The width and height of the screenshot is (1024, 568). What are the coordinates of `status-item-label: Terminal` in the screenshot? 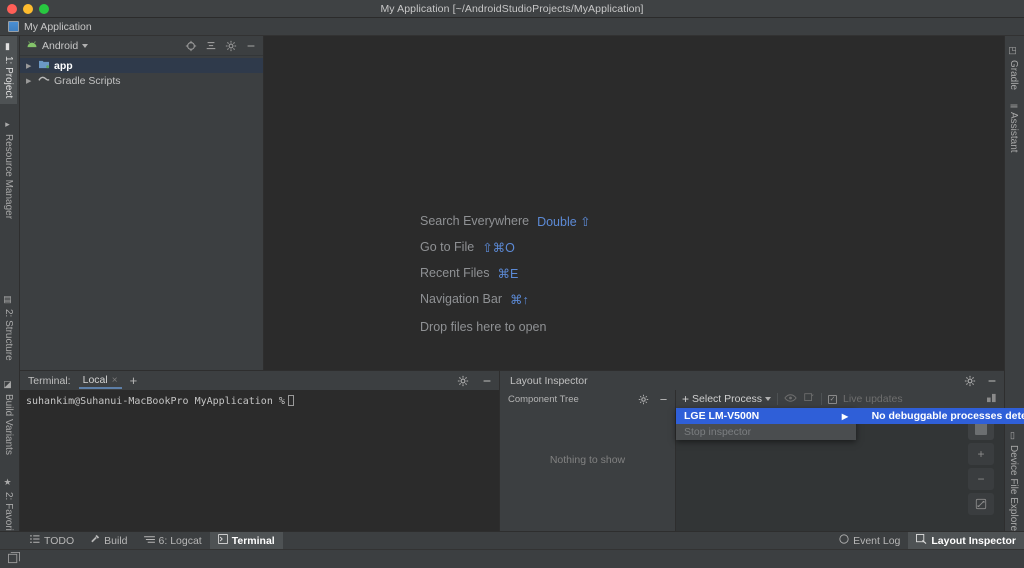 It's located at (253, 540).